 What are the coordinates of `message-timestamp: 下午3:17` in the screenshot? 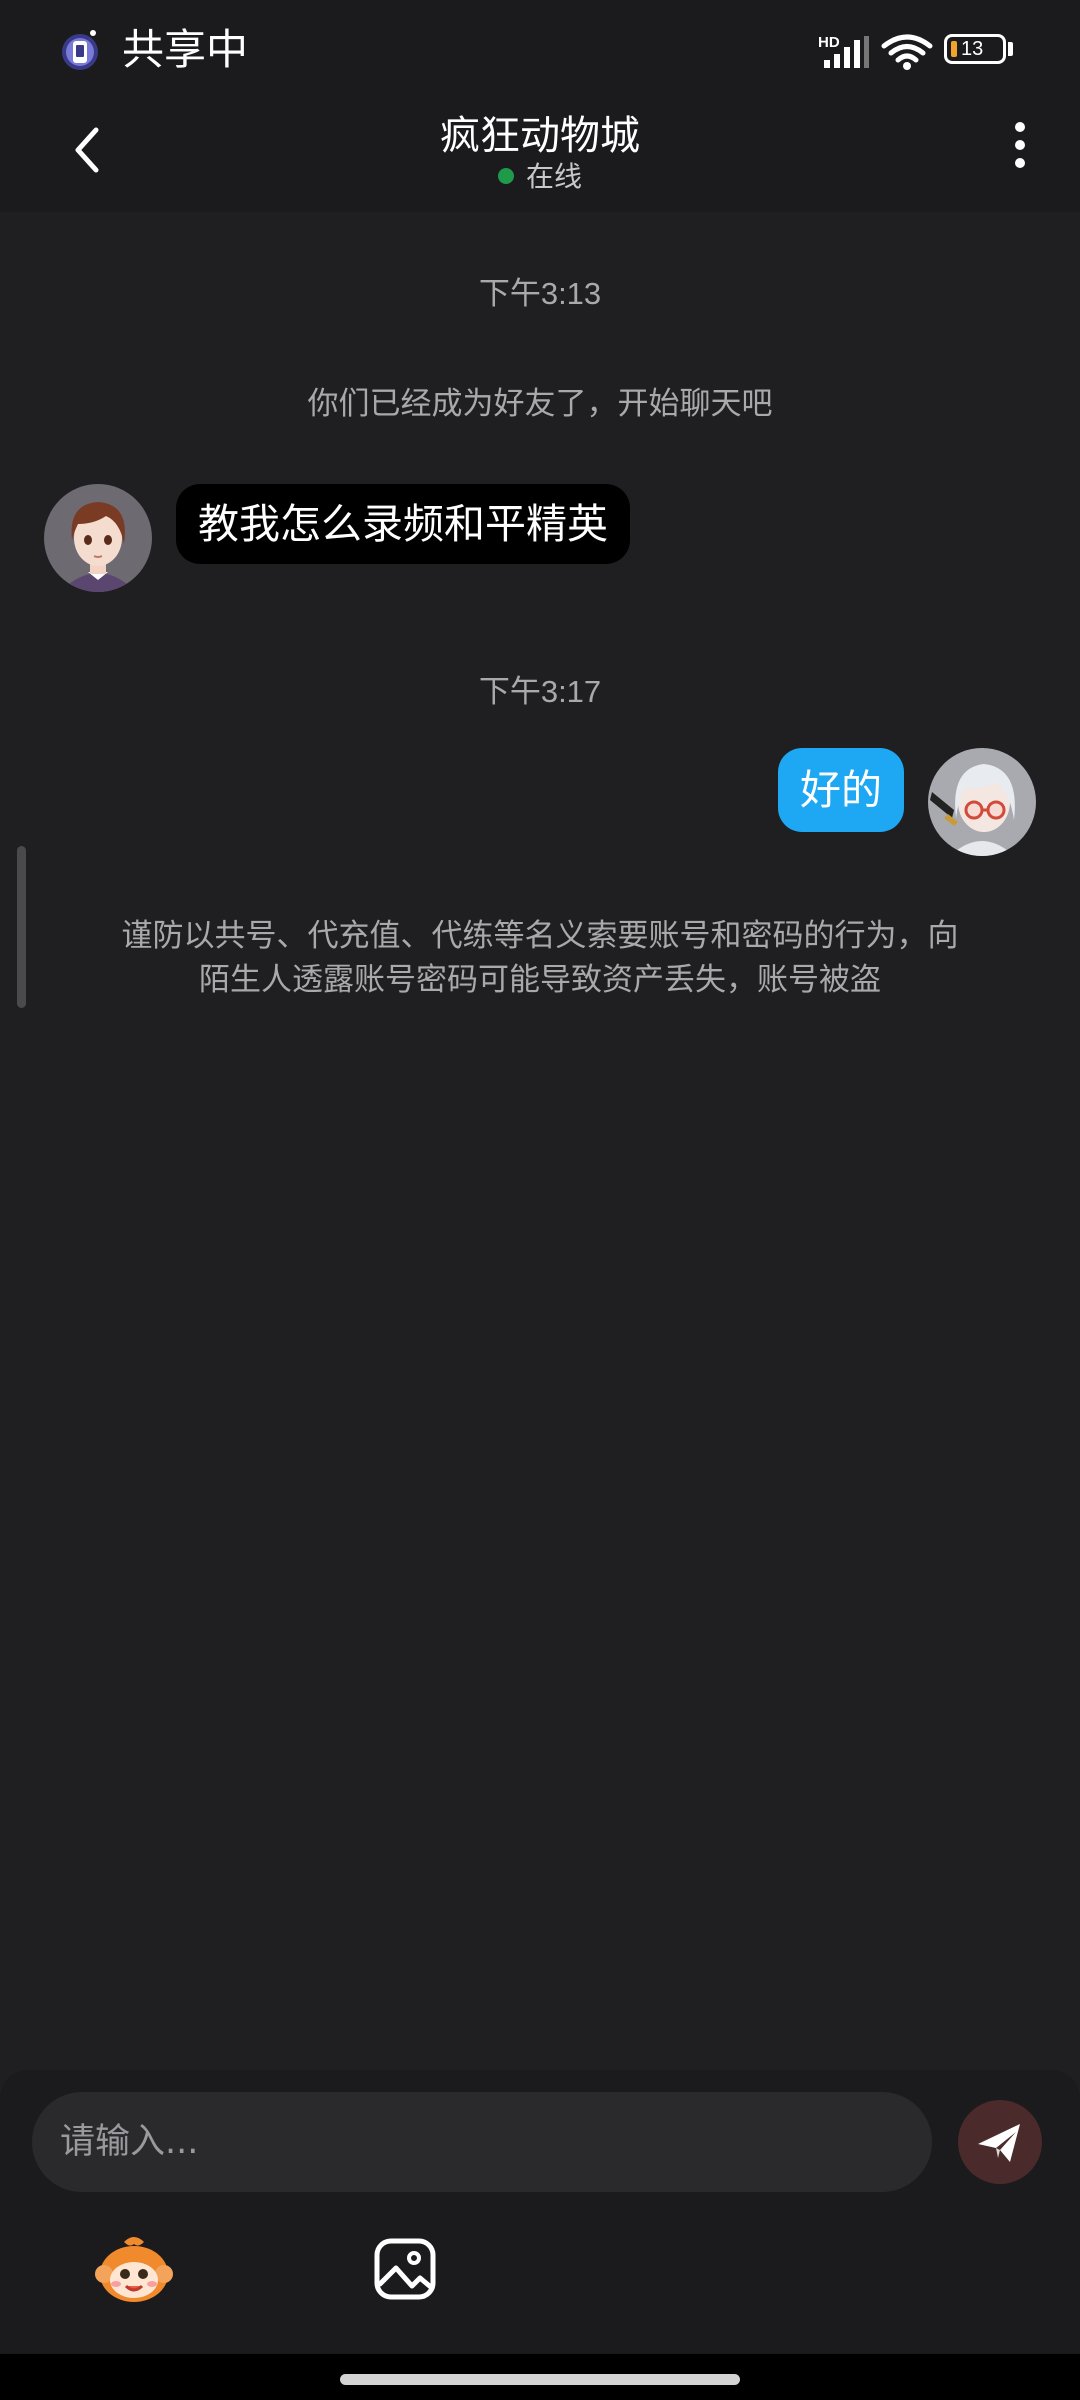 It's located at (540, 691).